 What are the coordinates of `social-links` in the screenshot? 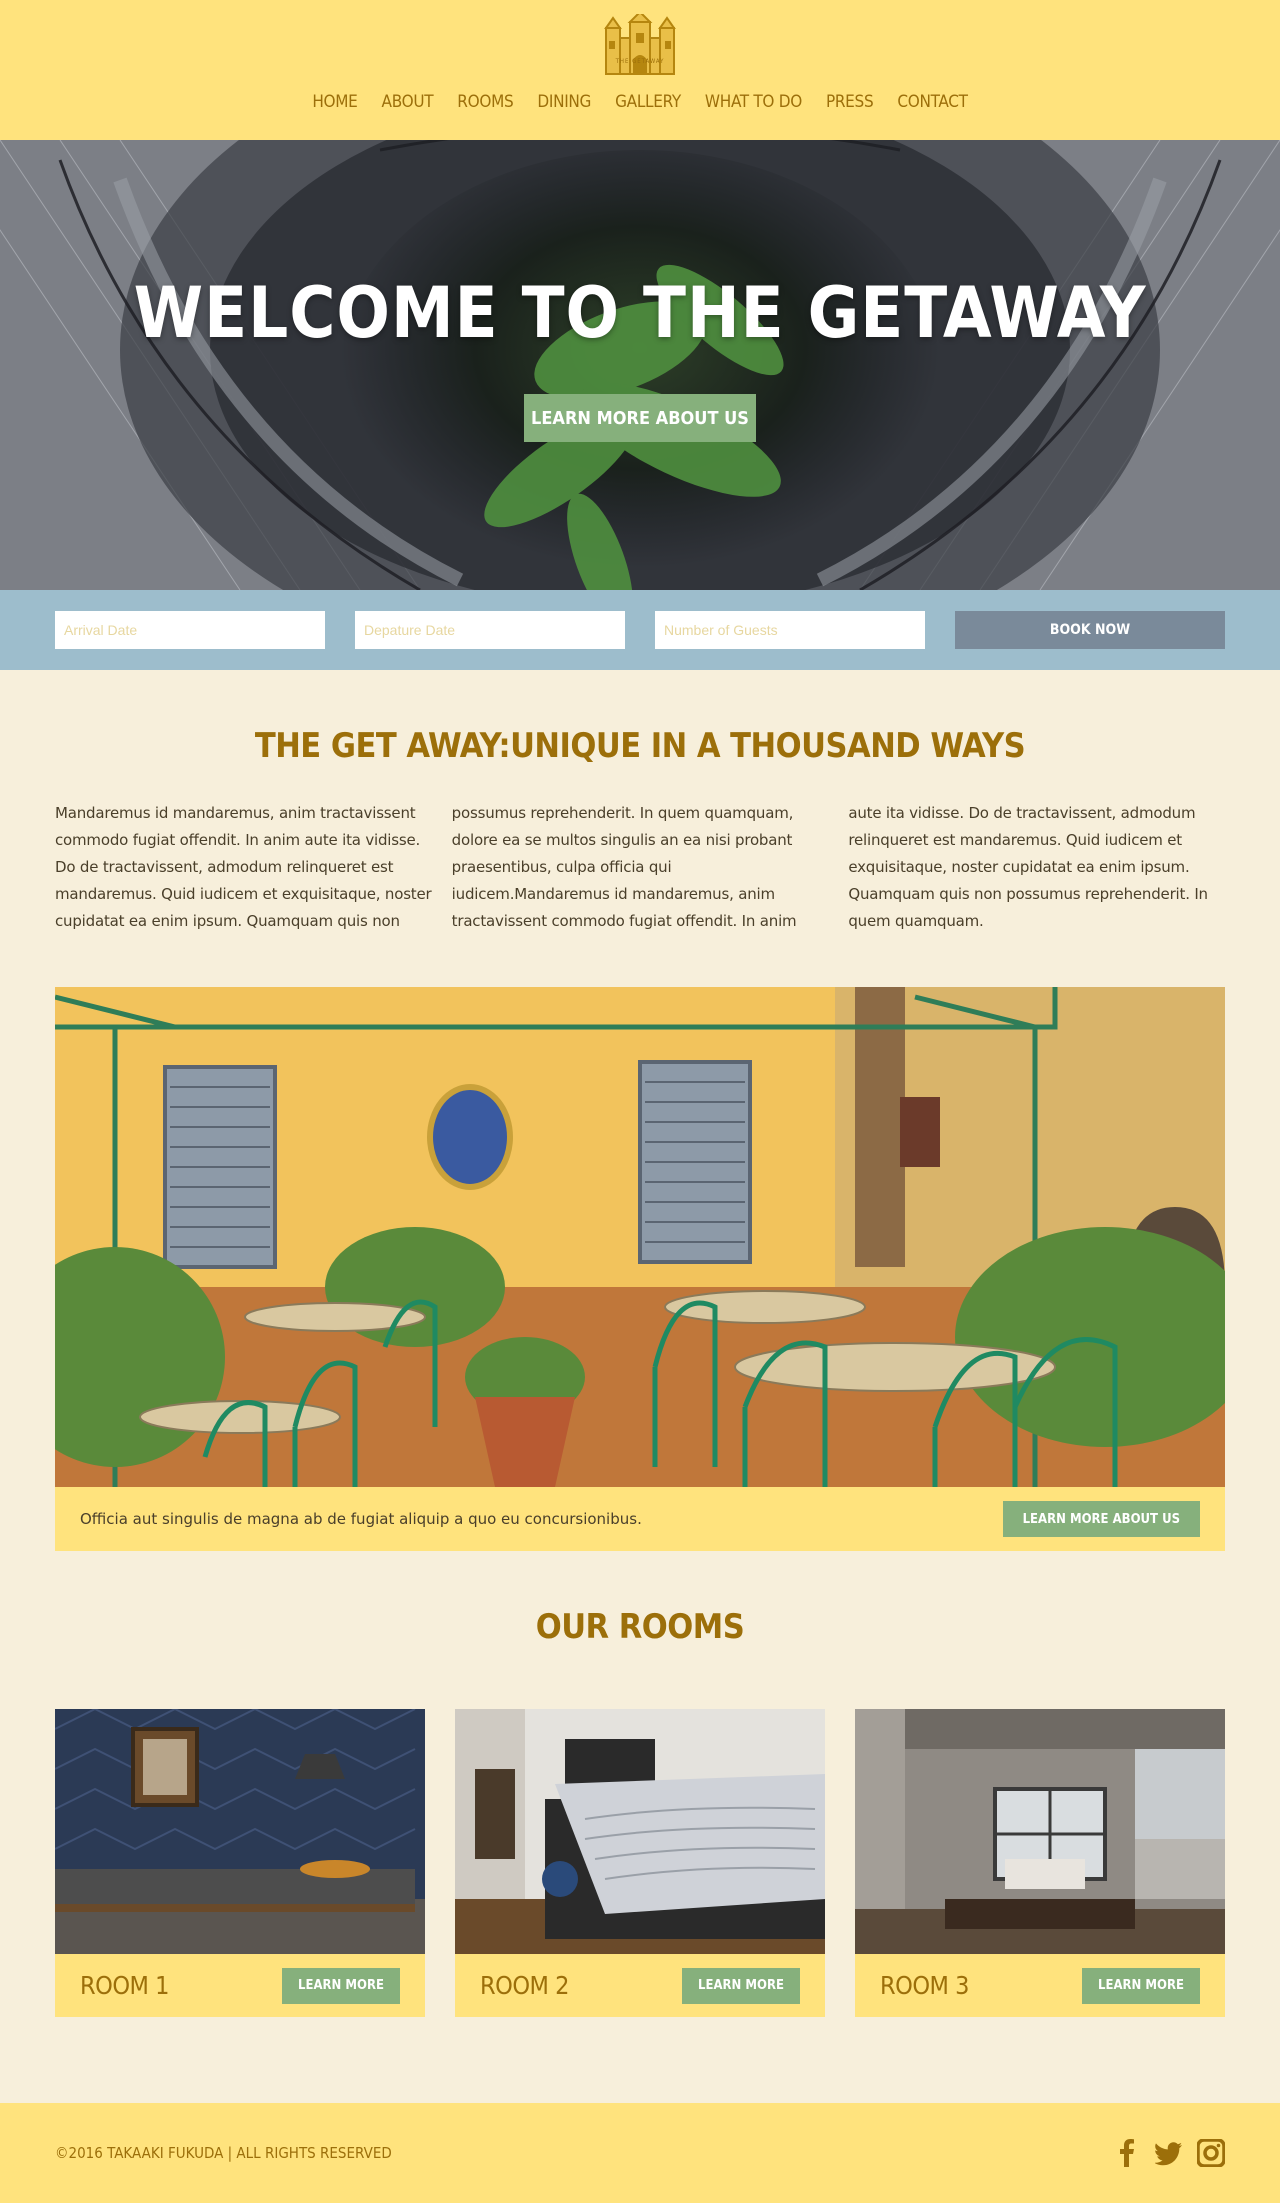 It's located at (1169, 2153).